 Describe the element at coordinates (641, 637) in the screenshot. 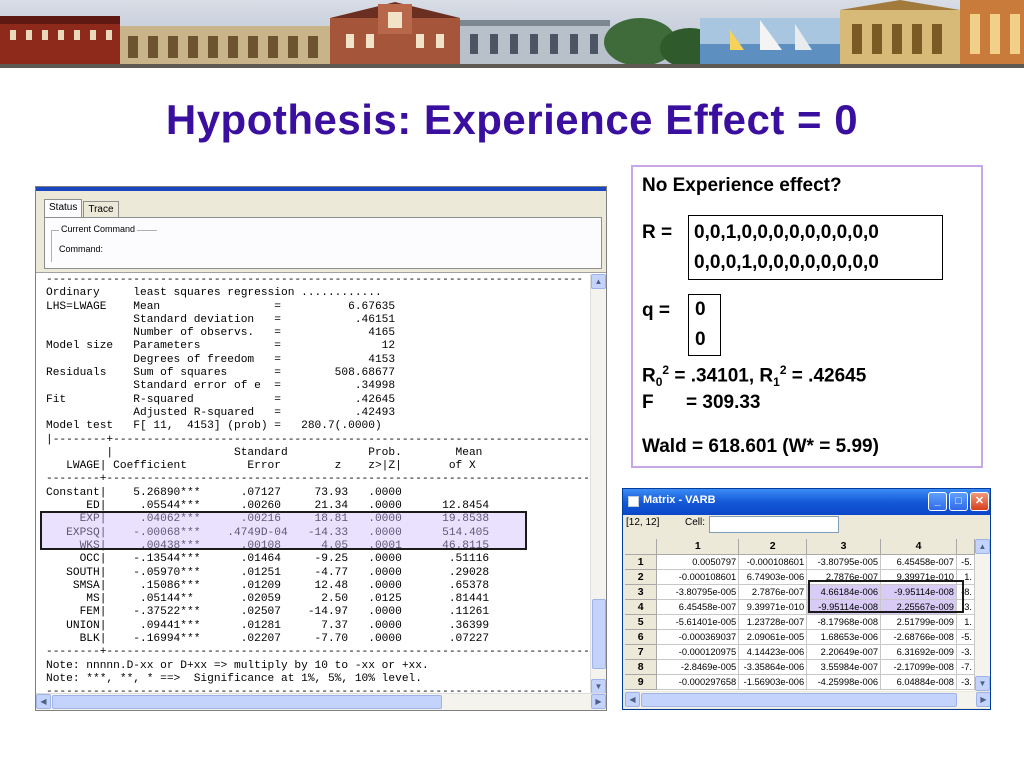

I see `matrix-row-header: 6` at that location.